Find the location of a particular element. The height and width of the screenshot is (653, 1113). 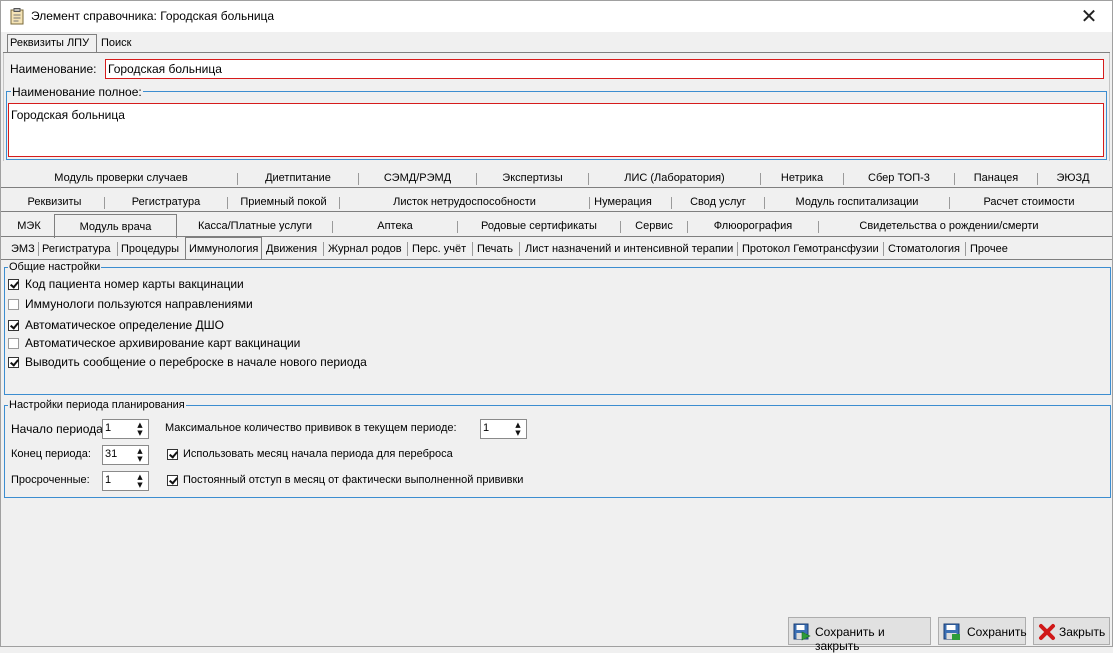

checkbox-transfer-message is located at coordinates (13, 362).